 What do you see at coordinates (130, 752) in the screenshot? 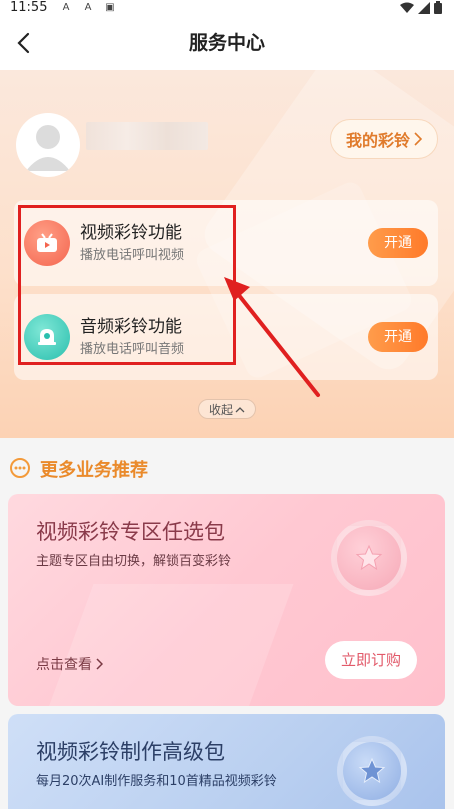
I see `package-title: 视频彩铃制作高级包` at bounding box center [130, 752].